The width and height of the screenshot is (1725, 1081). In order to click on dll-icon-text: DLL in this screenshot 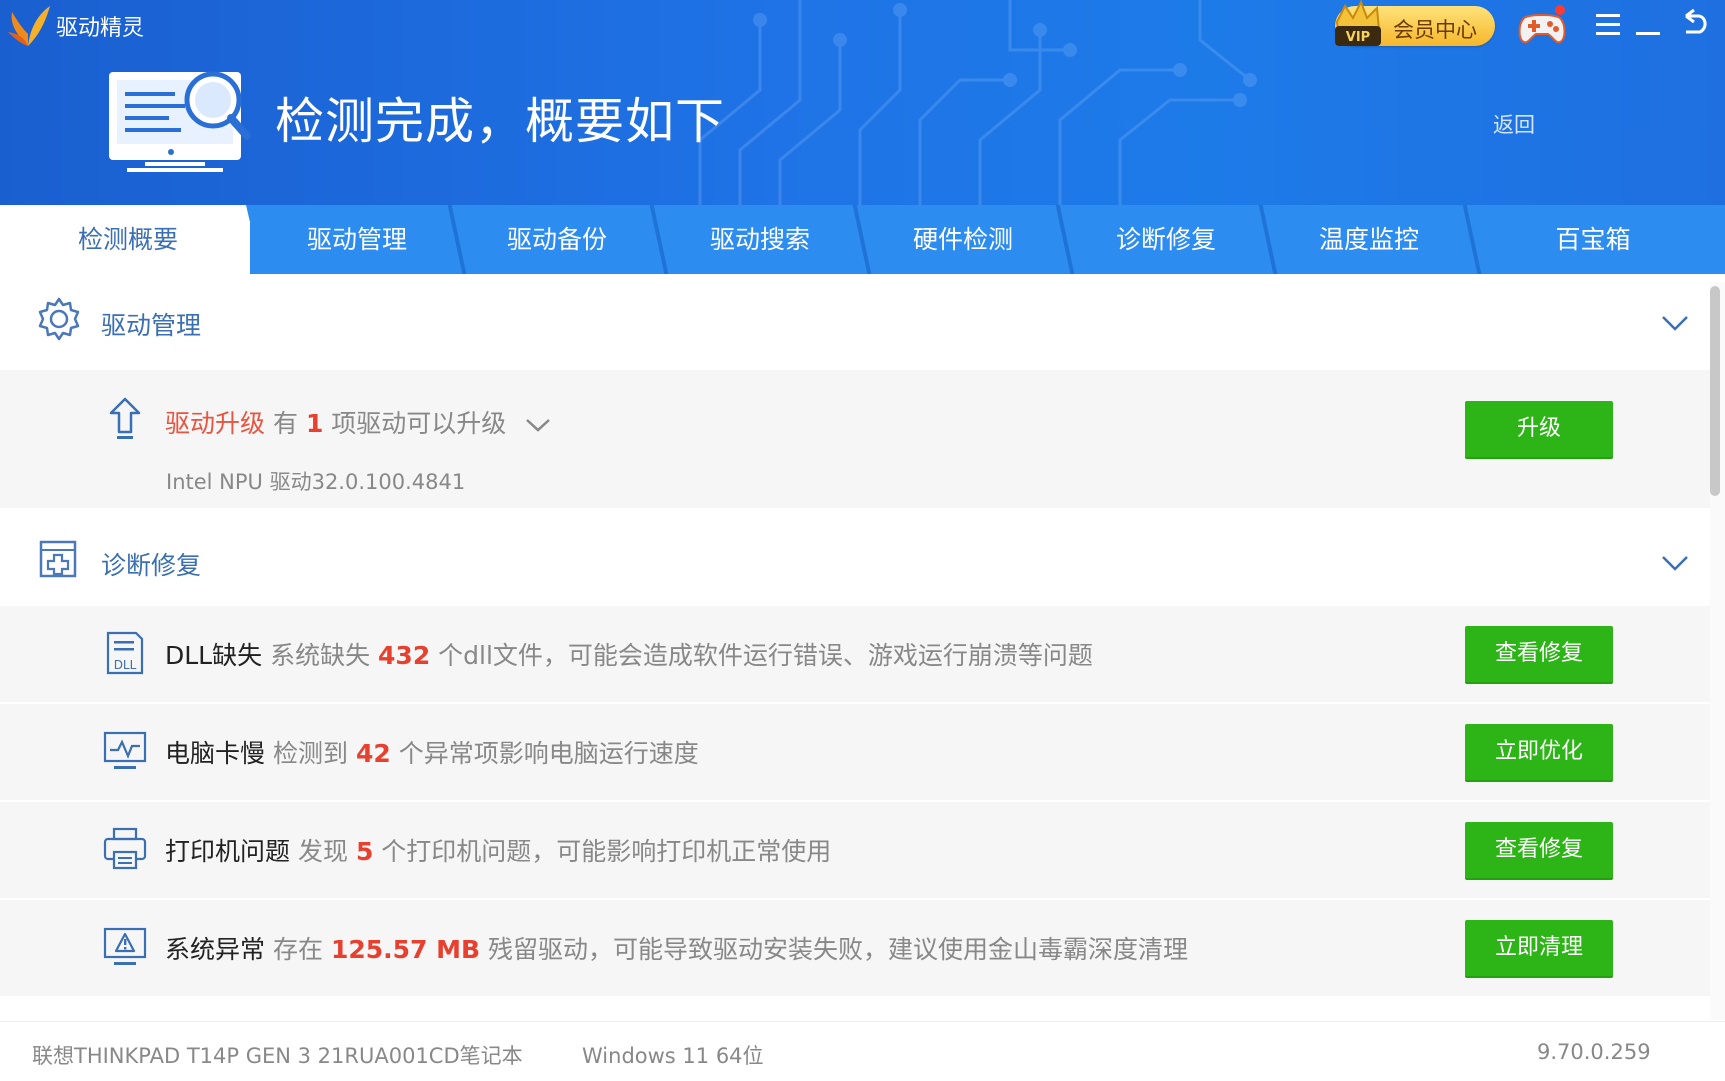, I will do `click(125, 665)`.